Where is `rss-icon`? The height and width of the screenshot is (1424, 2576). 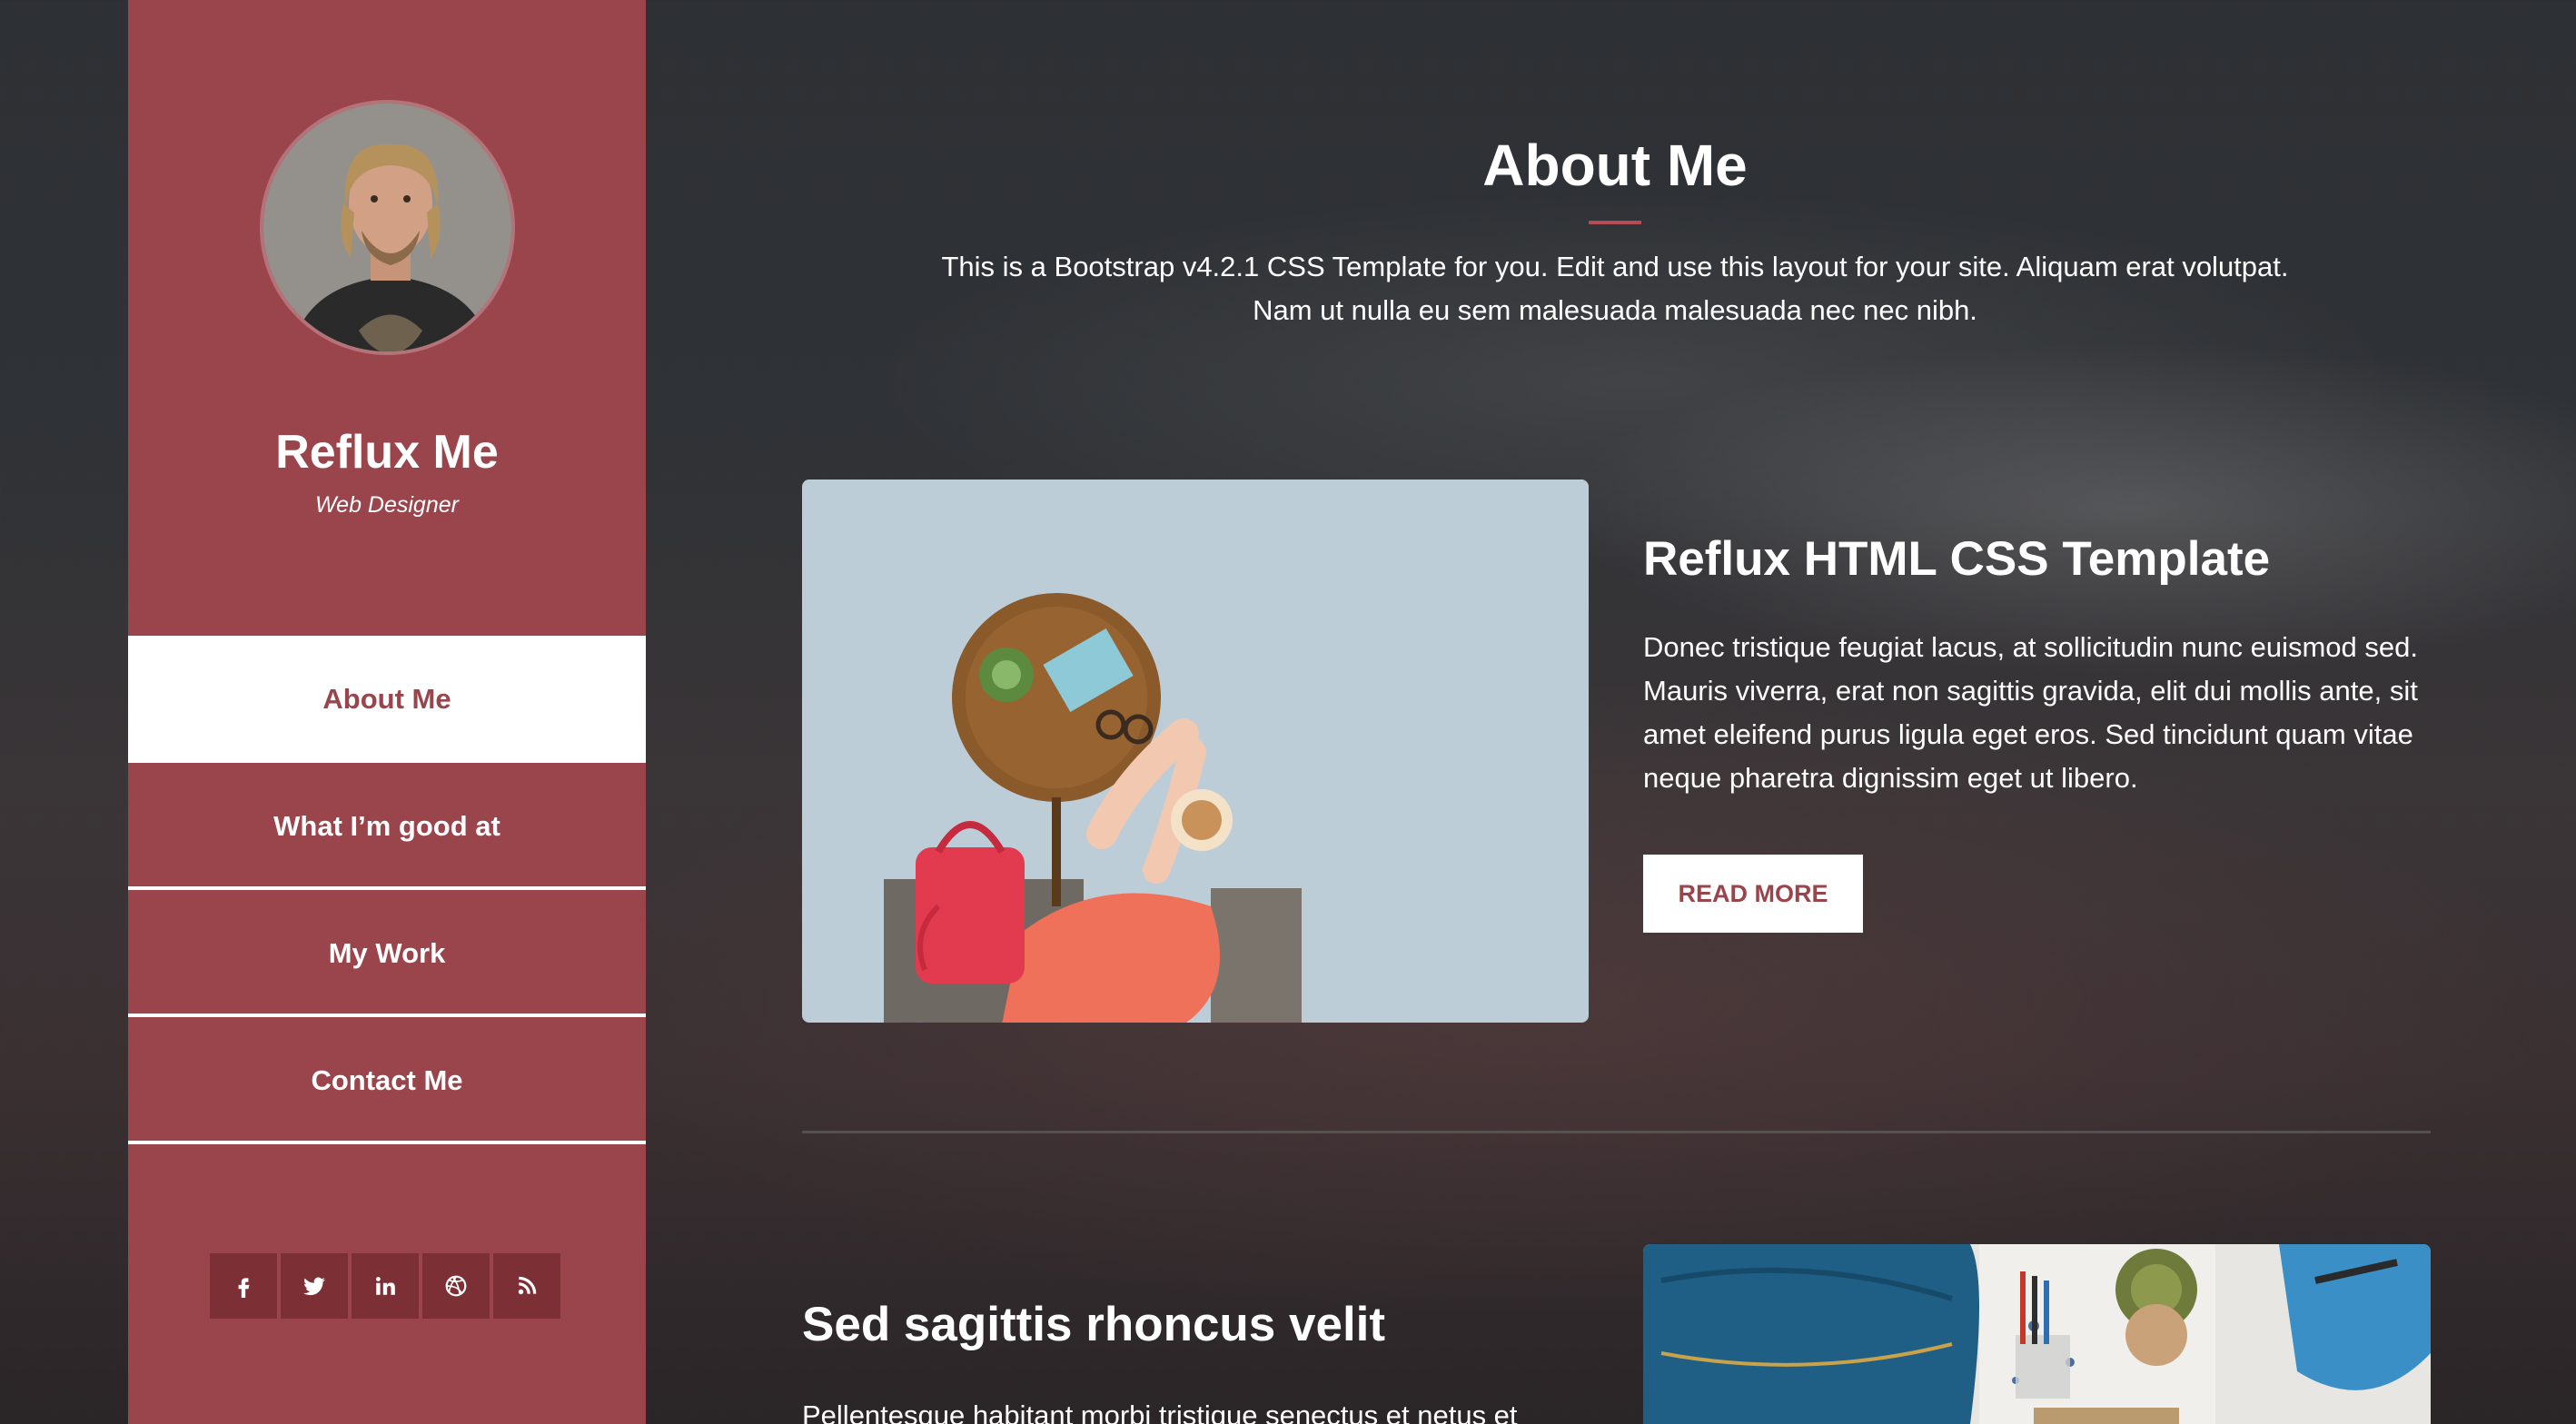
rss-icon is located at coordinates (527, 1285).